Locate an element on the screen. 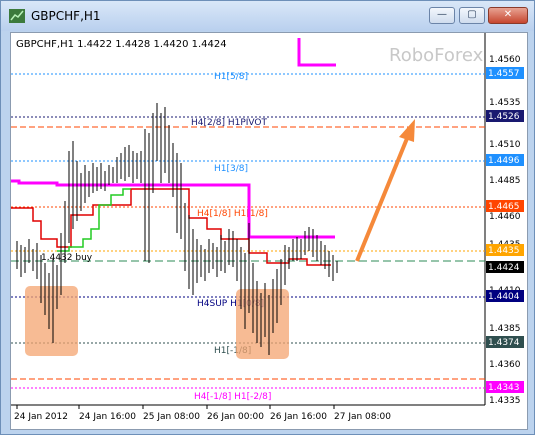 Image resolution: width=535 pixels, height=435 pixels. green-level-line is located at coordinates (94, 220).